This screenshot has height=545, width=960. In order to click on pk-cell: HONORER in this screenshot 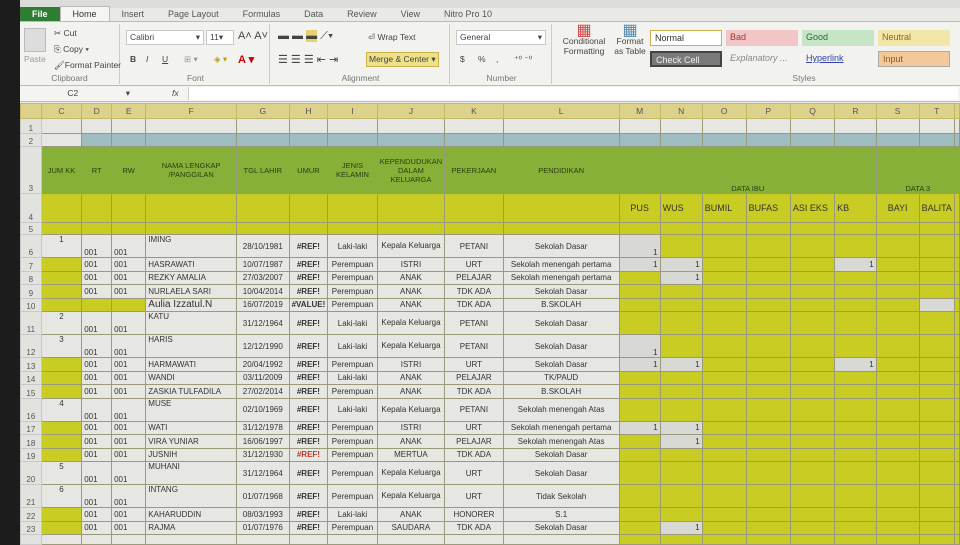, I will do `click(474, 514)`.